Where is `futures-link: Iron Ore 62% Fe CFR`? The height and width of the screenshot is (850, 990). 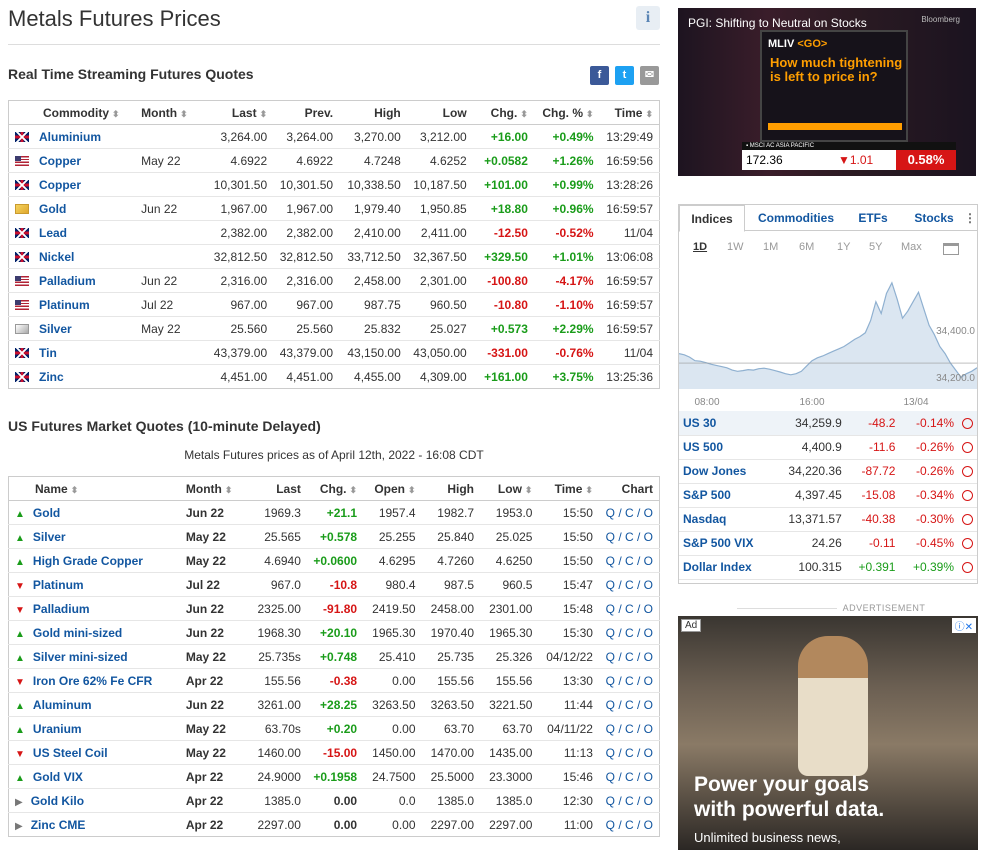
futures-link: Iron Ore 62% Fe CFR is located at coordinates (92, 681).